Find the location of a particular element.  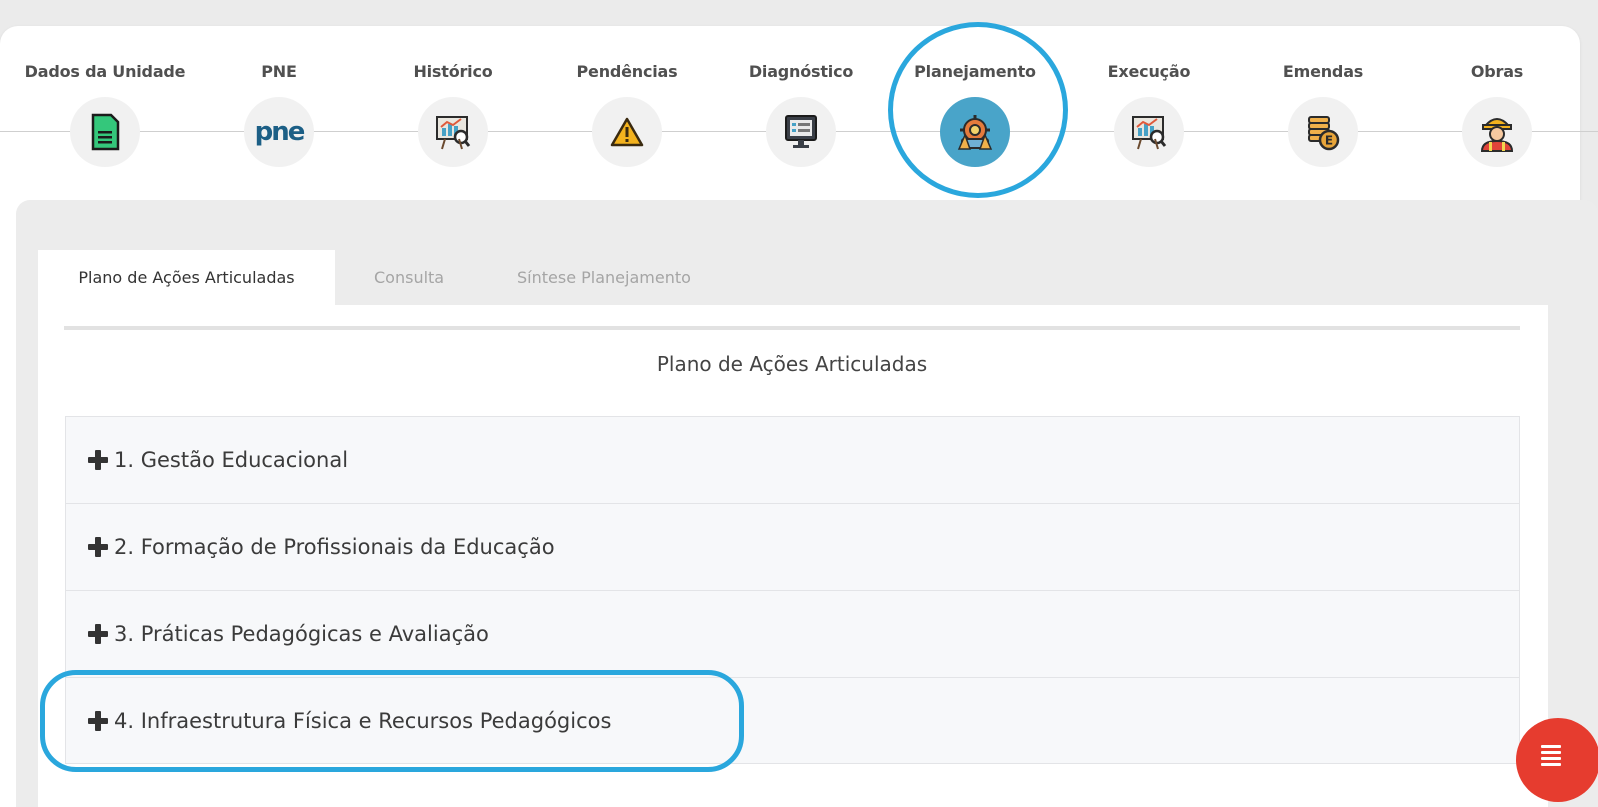

step-pne: PNE pne is located at coordinates (279, 100).